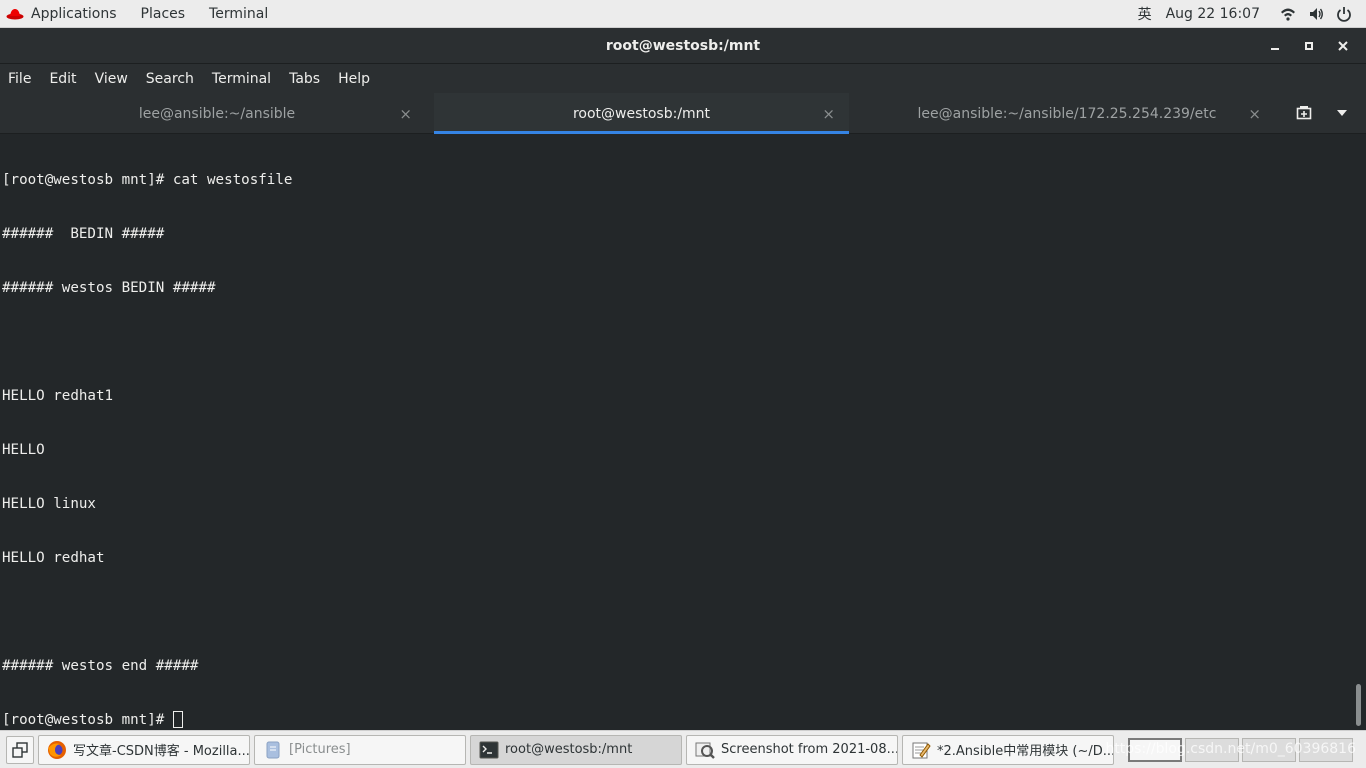 This screenshot has width=1366, height=768. Describe the element at coordinates (1344, 14) in the screenshot. I see `power-icon` at that location.